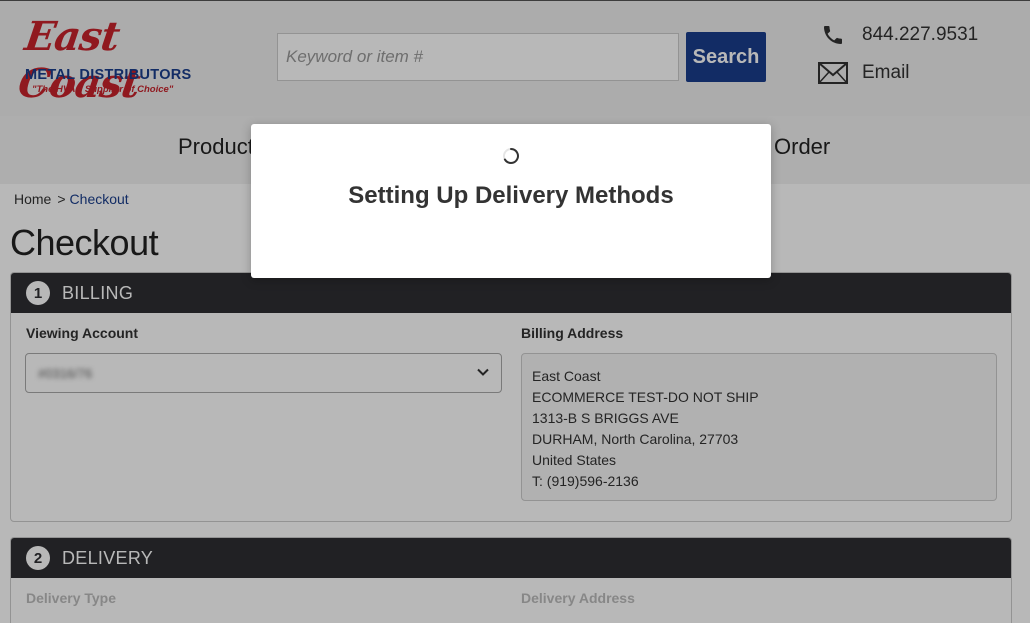  What do you see at coordinates (511, 195) in the screenshot?
I see `loading-message: Setting Up Delivery Methods` at bounding box center [511, 195].